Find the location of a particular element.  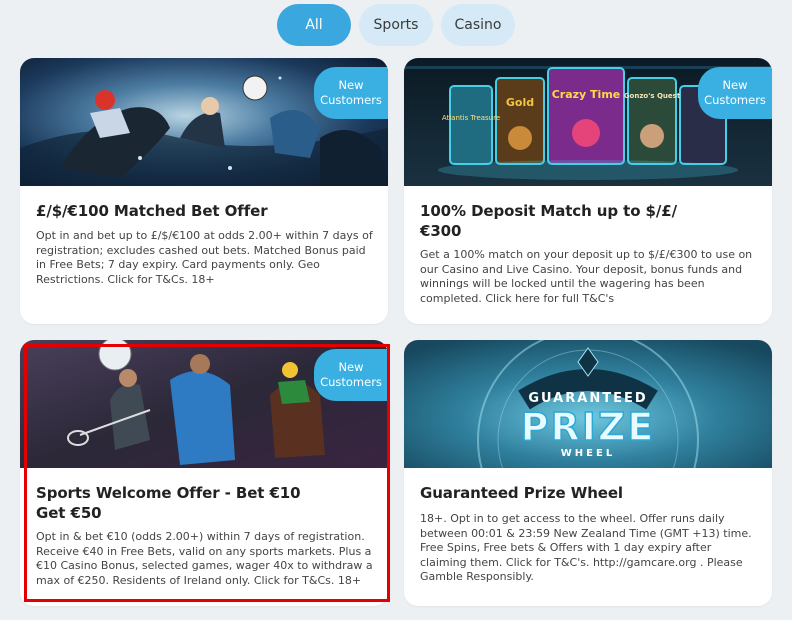

promo-title: Guaranteed Prize Wheel is located at coordinates (521, 493).